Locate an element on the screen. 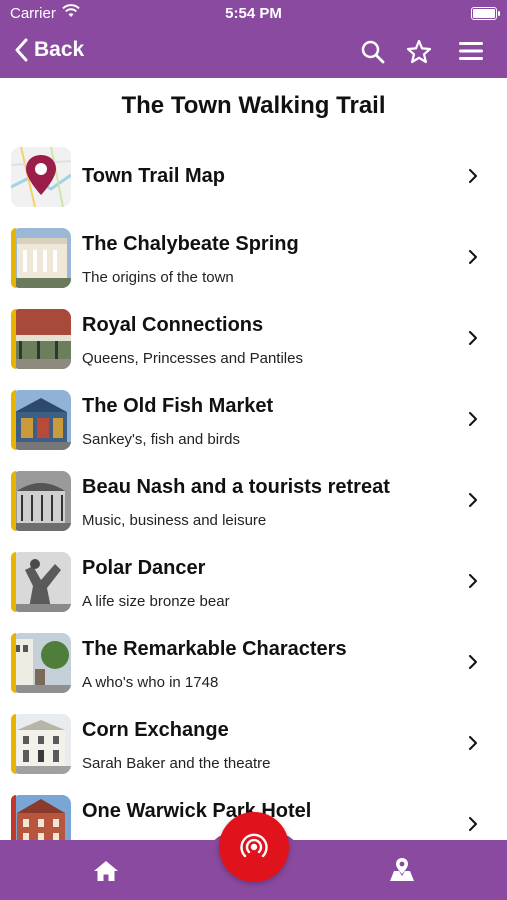 The image size is (507, 900). chalybeate-spring-photo is located at coordinates (41, 258).